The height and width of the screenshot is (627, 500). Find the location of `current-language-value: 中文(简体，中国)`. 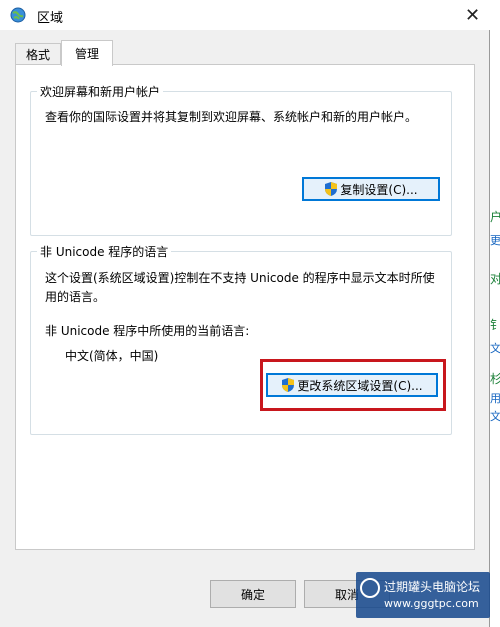

current-language-value: 中文(简体，中国) is located at coordinates (112, 356).